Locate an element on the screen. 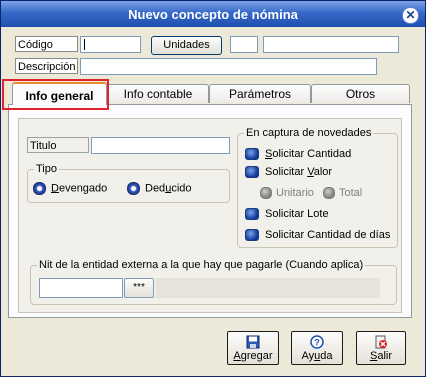  nit-name-display is located at coordinates (268, 288).